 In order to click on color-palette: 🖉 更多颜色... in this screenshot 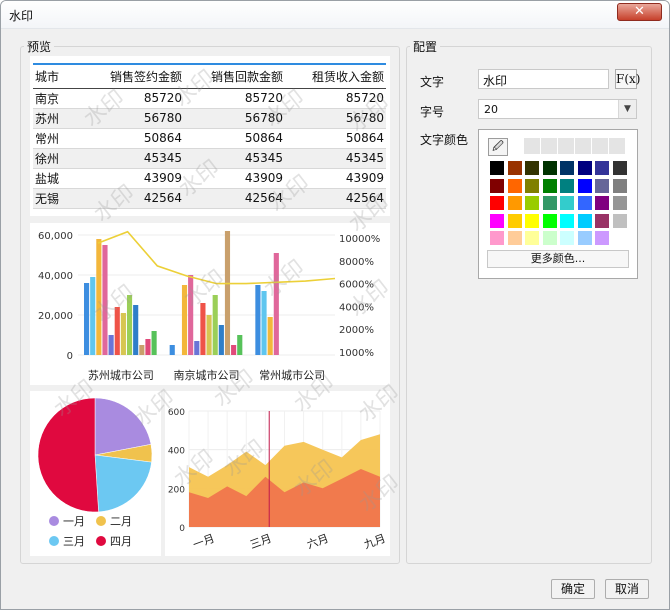, I will do `click(558, 204)`.